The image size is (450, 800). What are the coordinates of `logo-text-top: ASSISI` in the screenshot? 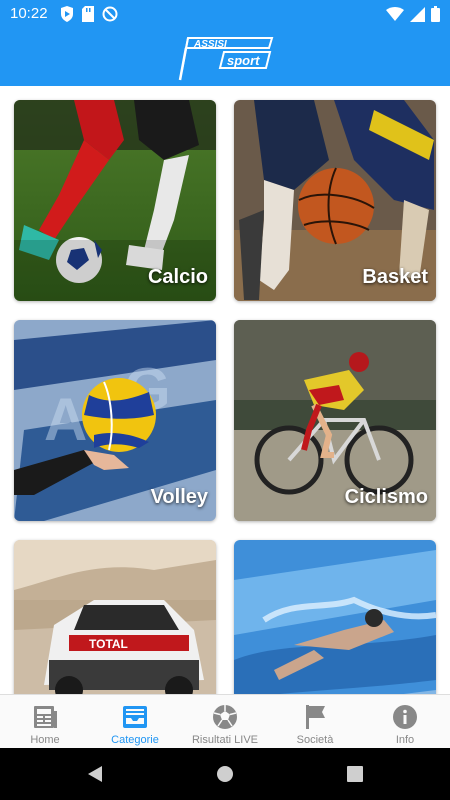 It's located at (210, 44).